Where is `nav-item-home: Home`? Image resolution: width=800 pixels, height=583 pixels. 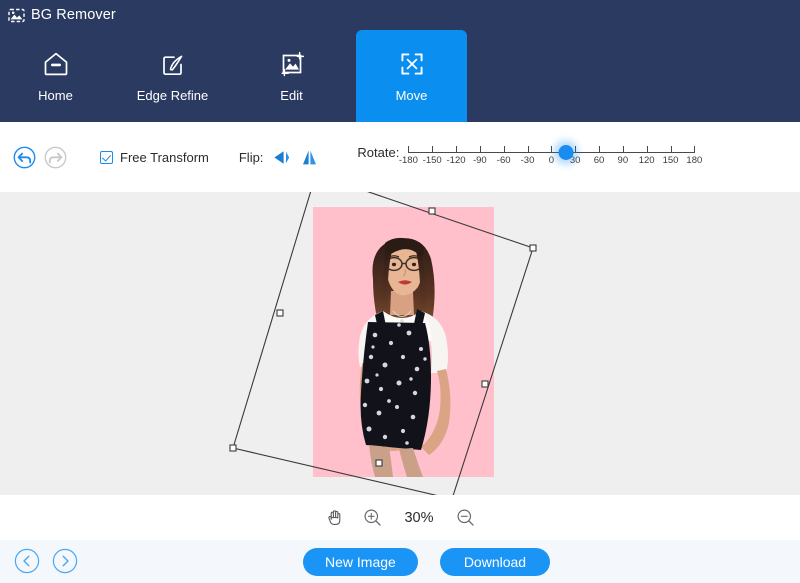
nav-item-home: Home is located at coordinates (55, 76).